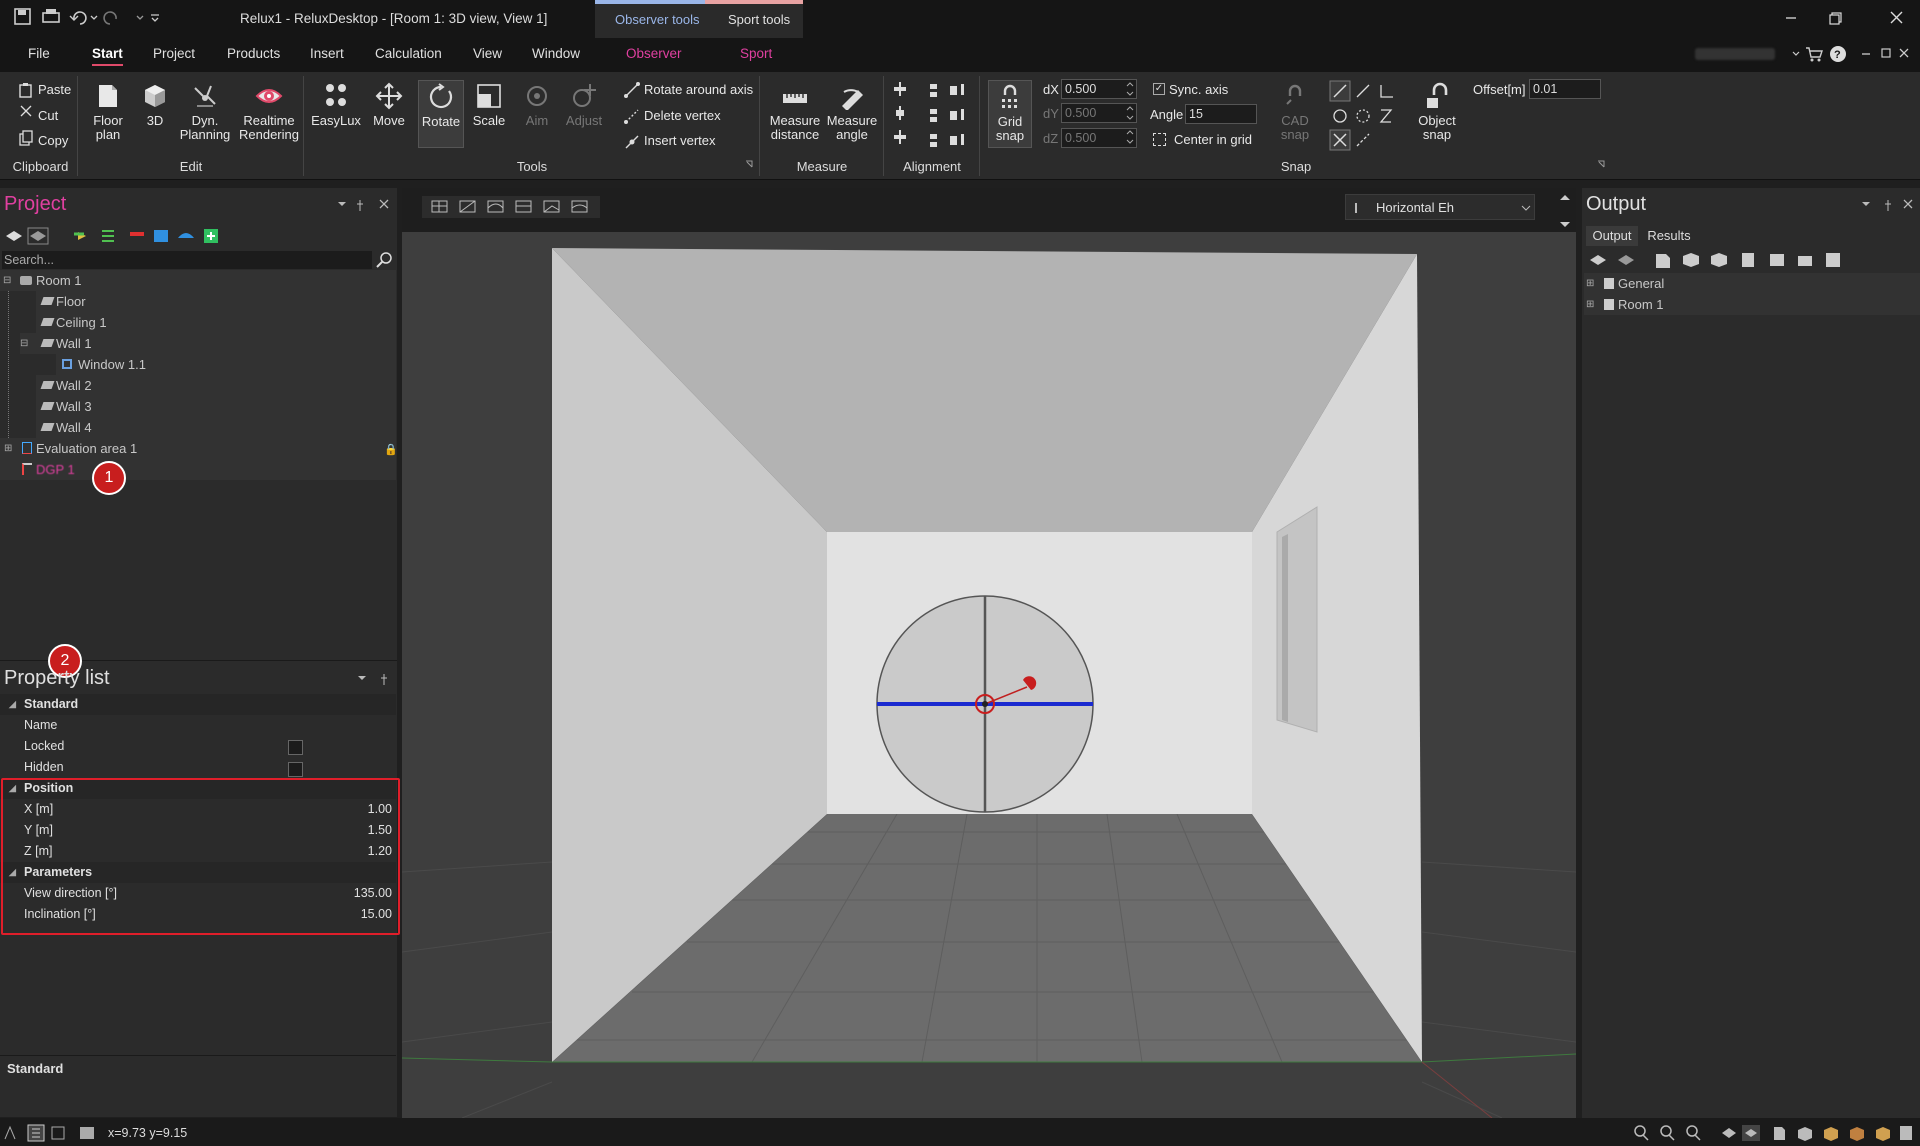  Describe the element at coordinates (680, 140) in the screenshot. I see `insert-vertex-button: Insert vertex` at that location.